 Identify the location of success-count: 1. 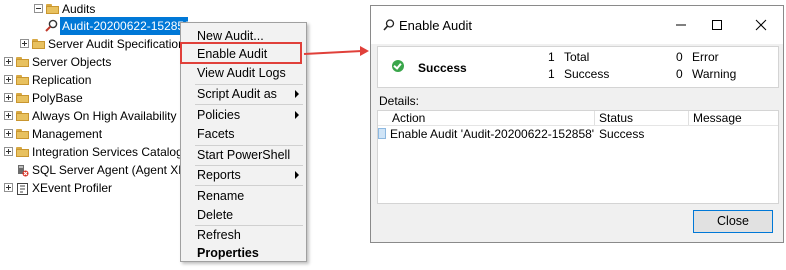
(551, 74).